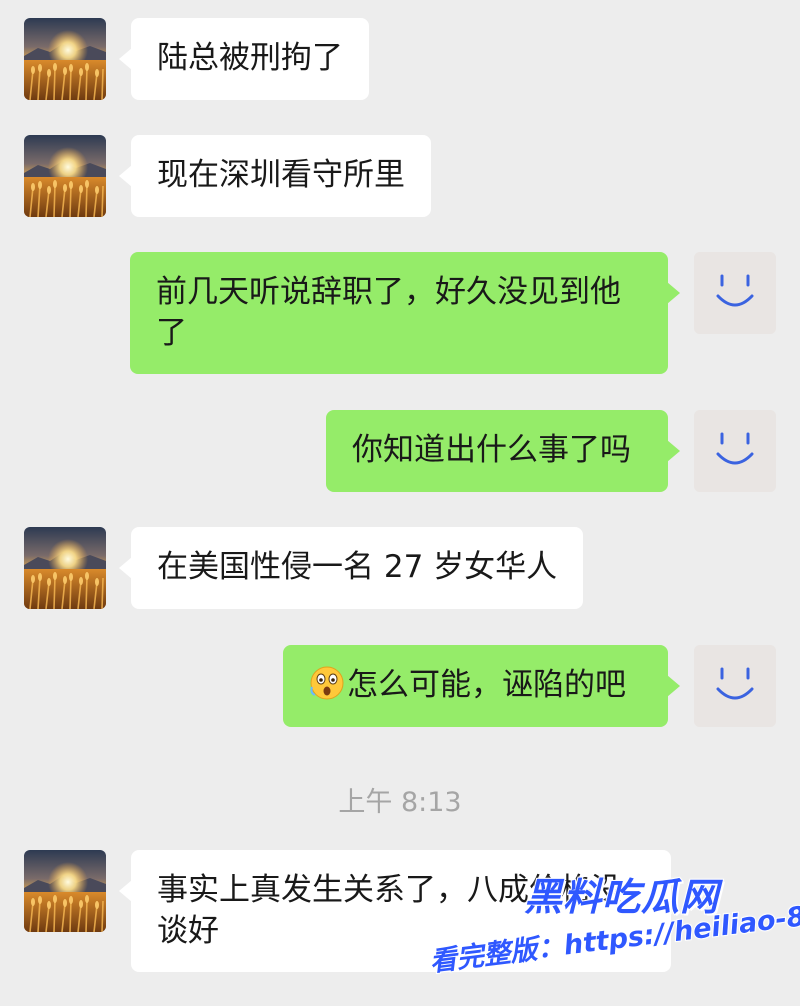 Image resolution: width=800 pixels, height=1006 pixels. I want to click on message-bubble: 现在深圳看守所里, so click(275, 176).